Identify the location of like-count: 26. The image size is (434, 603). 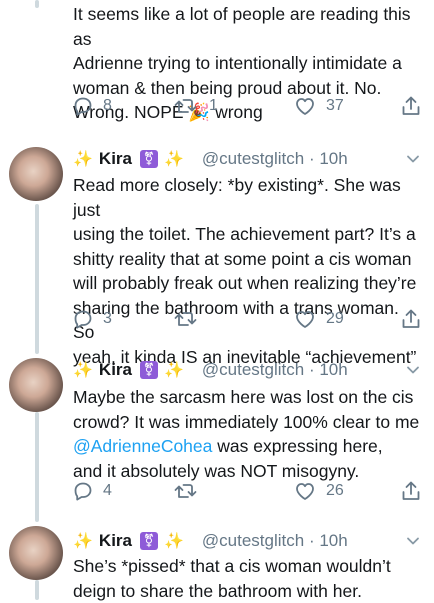
(335, 491).